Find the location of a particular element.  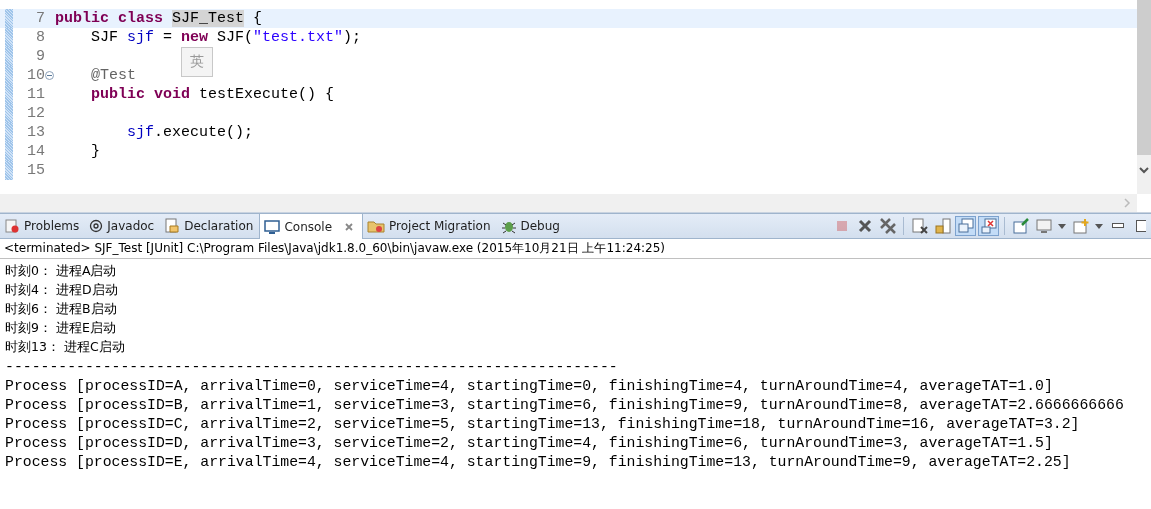

view-tab: Javadoc is located at coordinates (123, 226).